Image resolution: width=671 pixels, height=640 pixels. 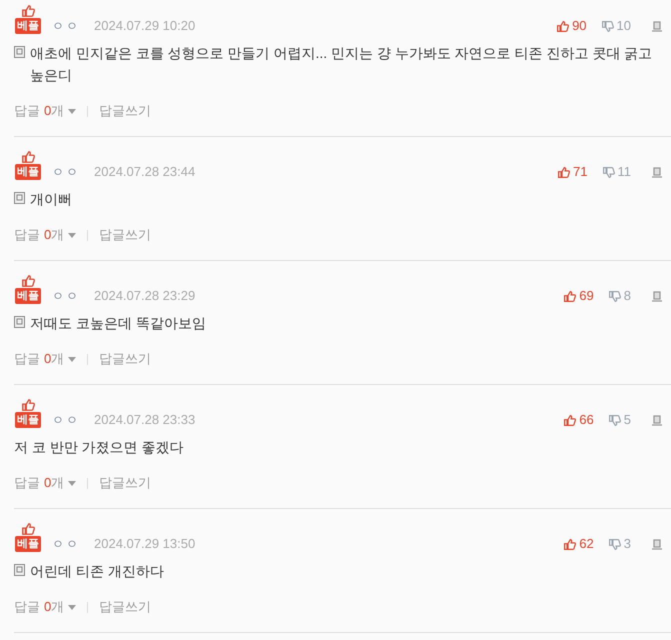 What do you see at coordinates (145, 26) in the screenshot?
I see `comment-date: 2024.07.29 10:20` at bounding box center [145, 26].